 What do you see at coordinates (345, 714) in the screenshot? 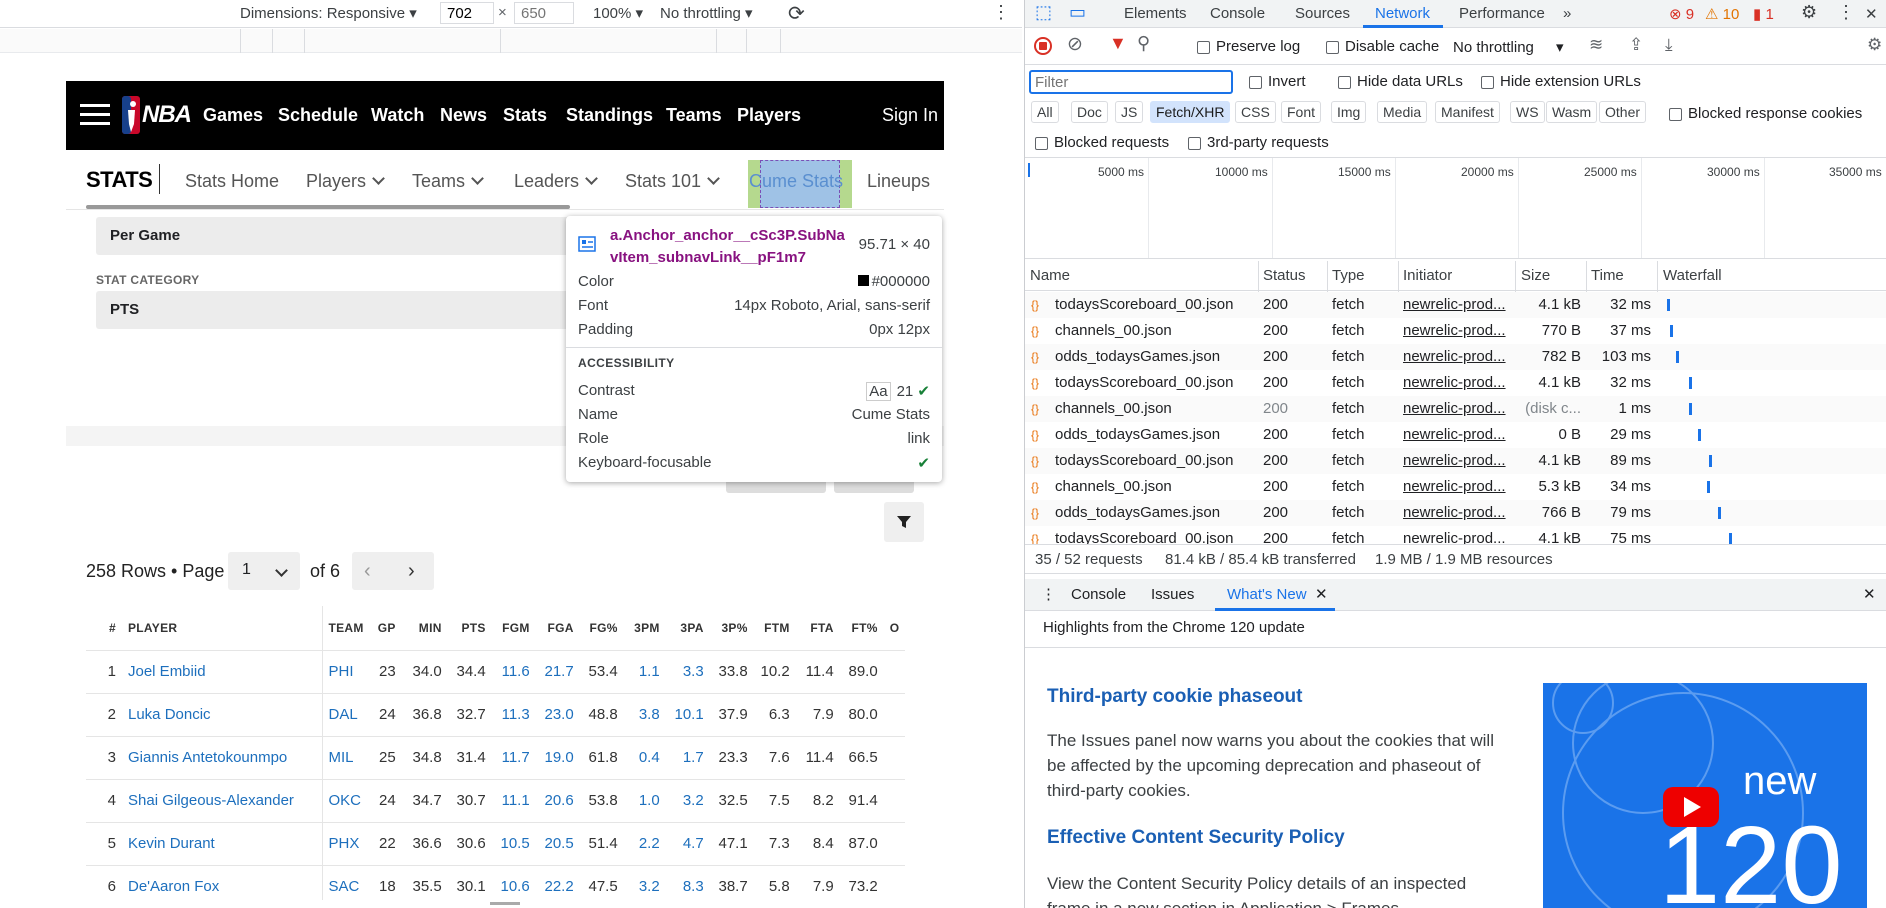
I see `team-link: DAL` at bounding box center [345, 714].